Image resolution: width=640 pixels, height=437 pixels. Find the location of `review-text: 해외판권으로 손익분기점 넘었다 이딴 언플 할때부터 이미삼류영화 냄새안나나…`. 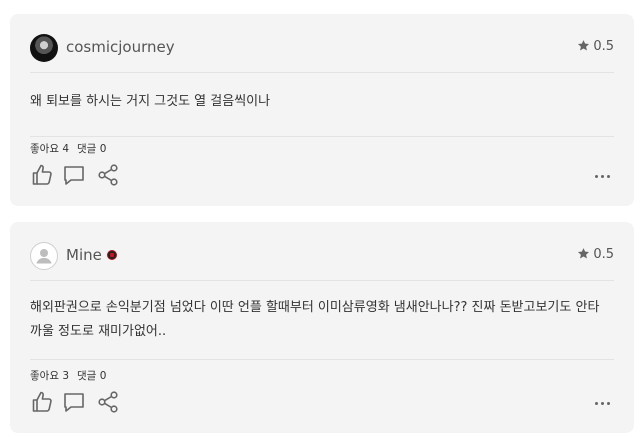

review-text: 해외판권으로 손익분기점 넘었다 이딴 언플 할때부터 이미삼류영화 냄새안나나… is located at coordinates (315, 319).